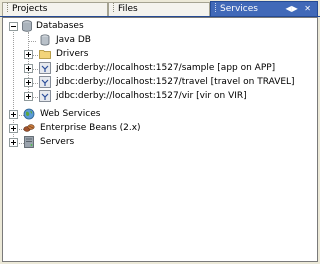  I want to click on tree-node-java-db-label: Java DB, so click(73, 40).